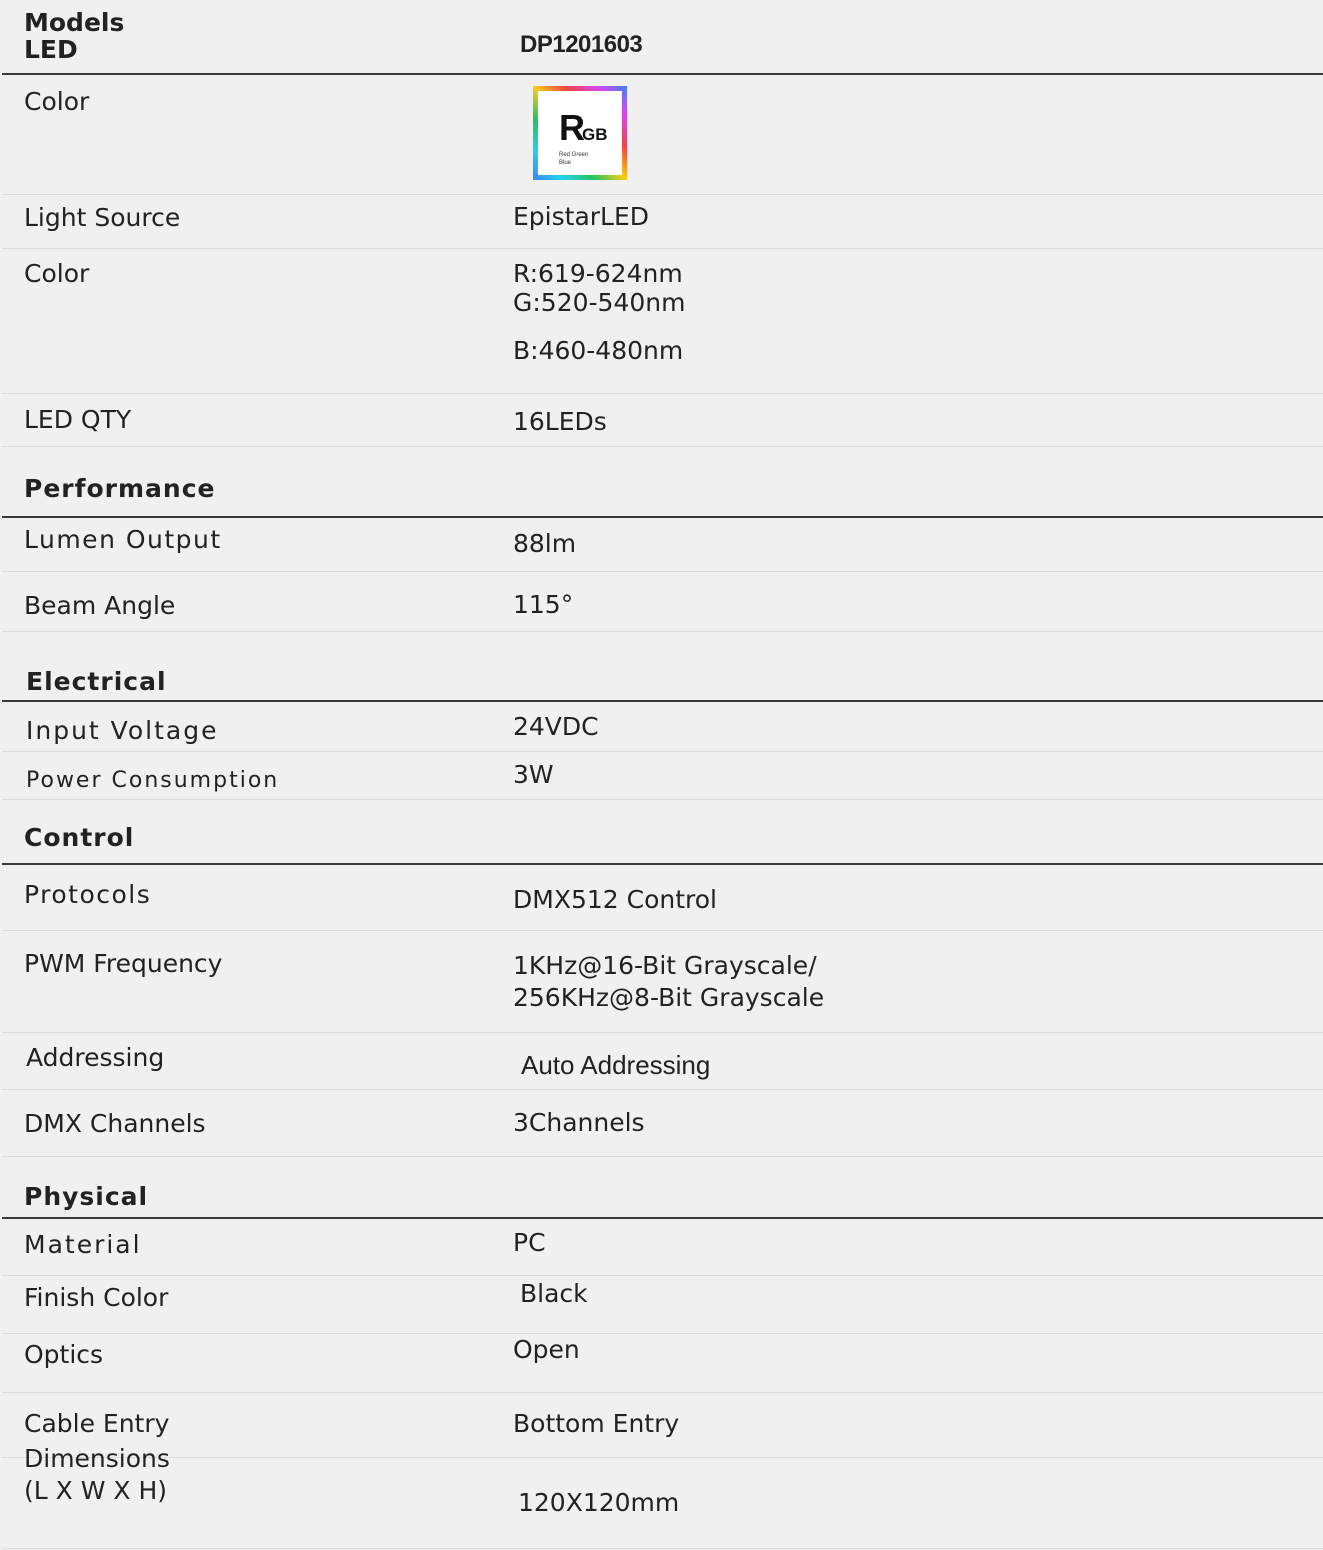 The height and width of the screenshot is (1550, 1323). Describe the element at coordinates (529, 1242) in the screenshot. I see `row-value-material: PC` at that location.